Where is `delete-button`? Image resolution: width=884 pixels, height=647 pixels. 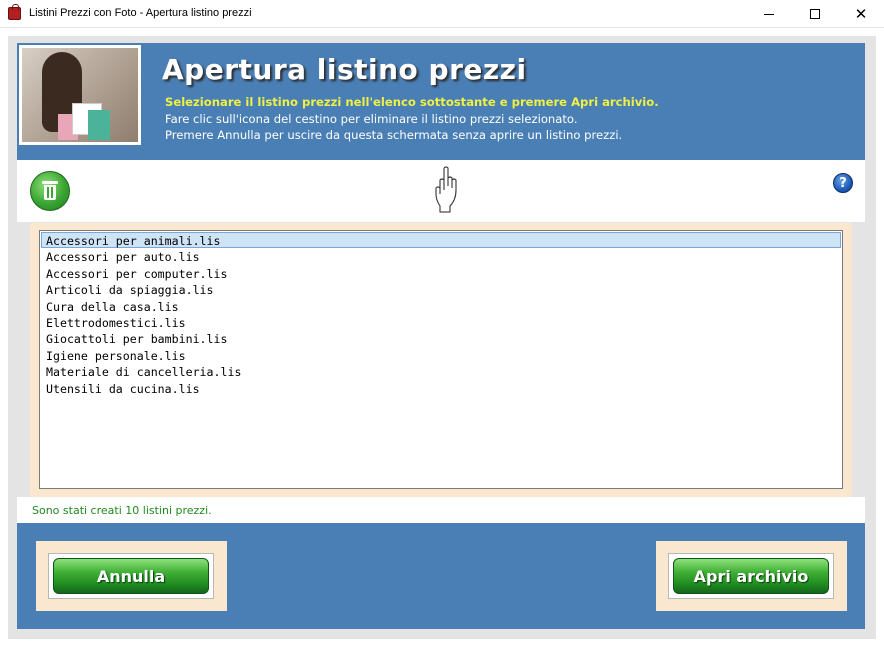 delete-button is located at coordinates (50, 191).